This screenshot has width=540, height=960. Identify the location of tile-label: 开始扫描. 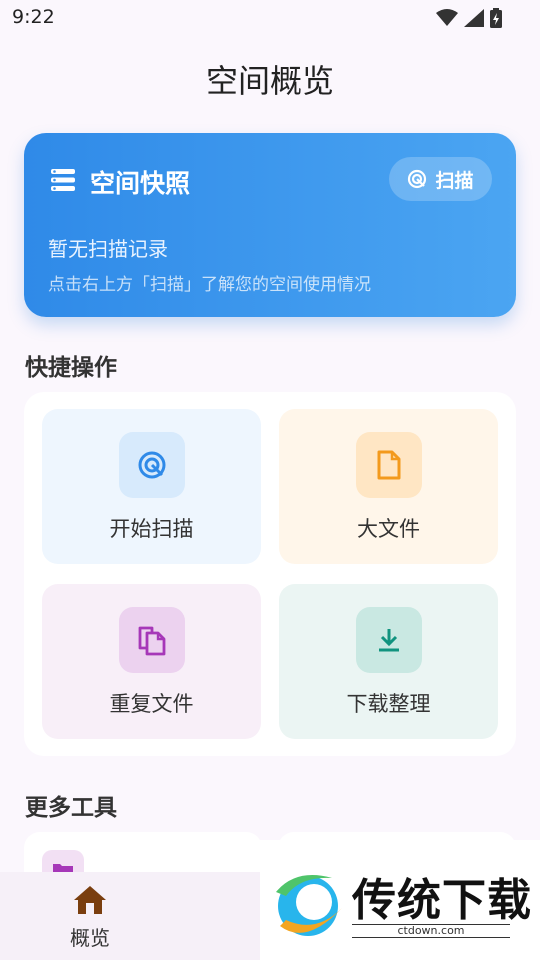
(151, 529).